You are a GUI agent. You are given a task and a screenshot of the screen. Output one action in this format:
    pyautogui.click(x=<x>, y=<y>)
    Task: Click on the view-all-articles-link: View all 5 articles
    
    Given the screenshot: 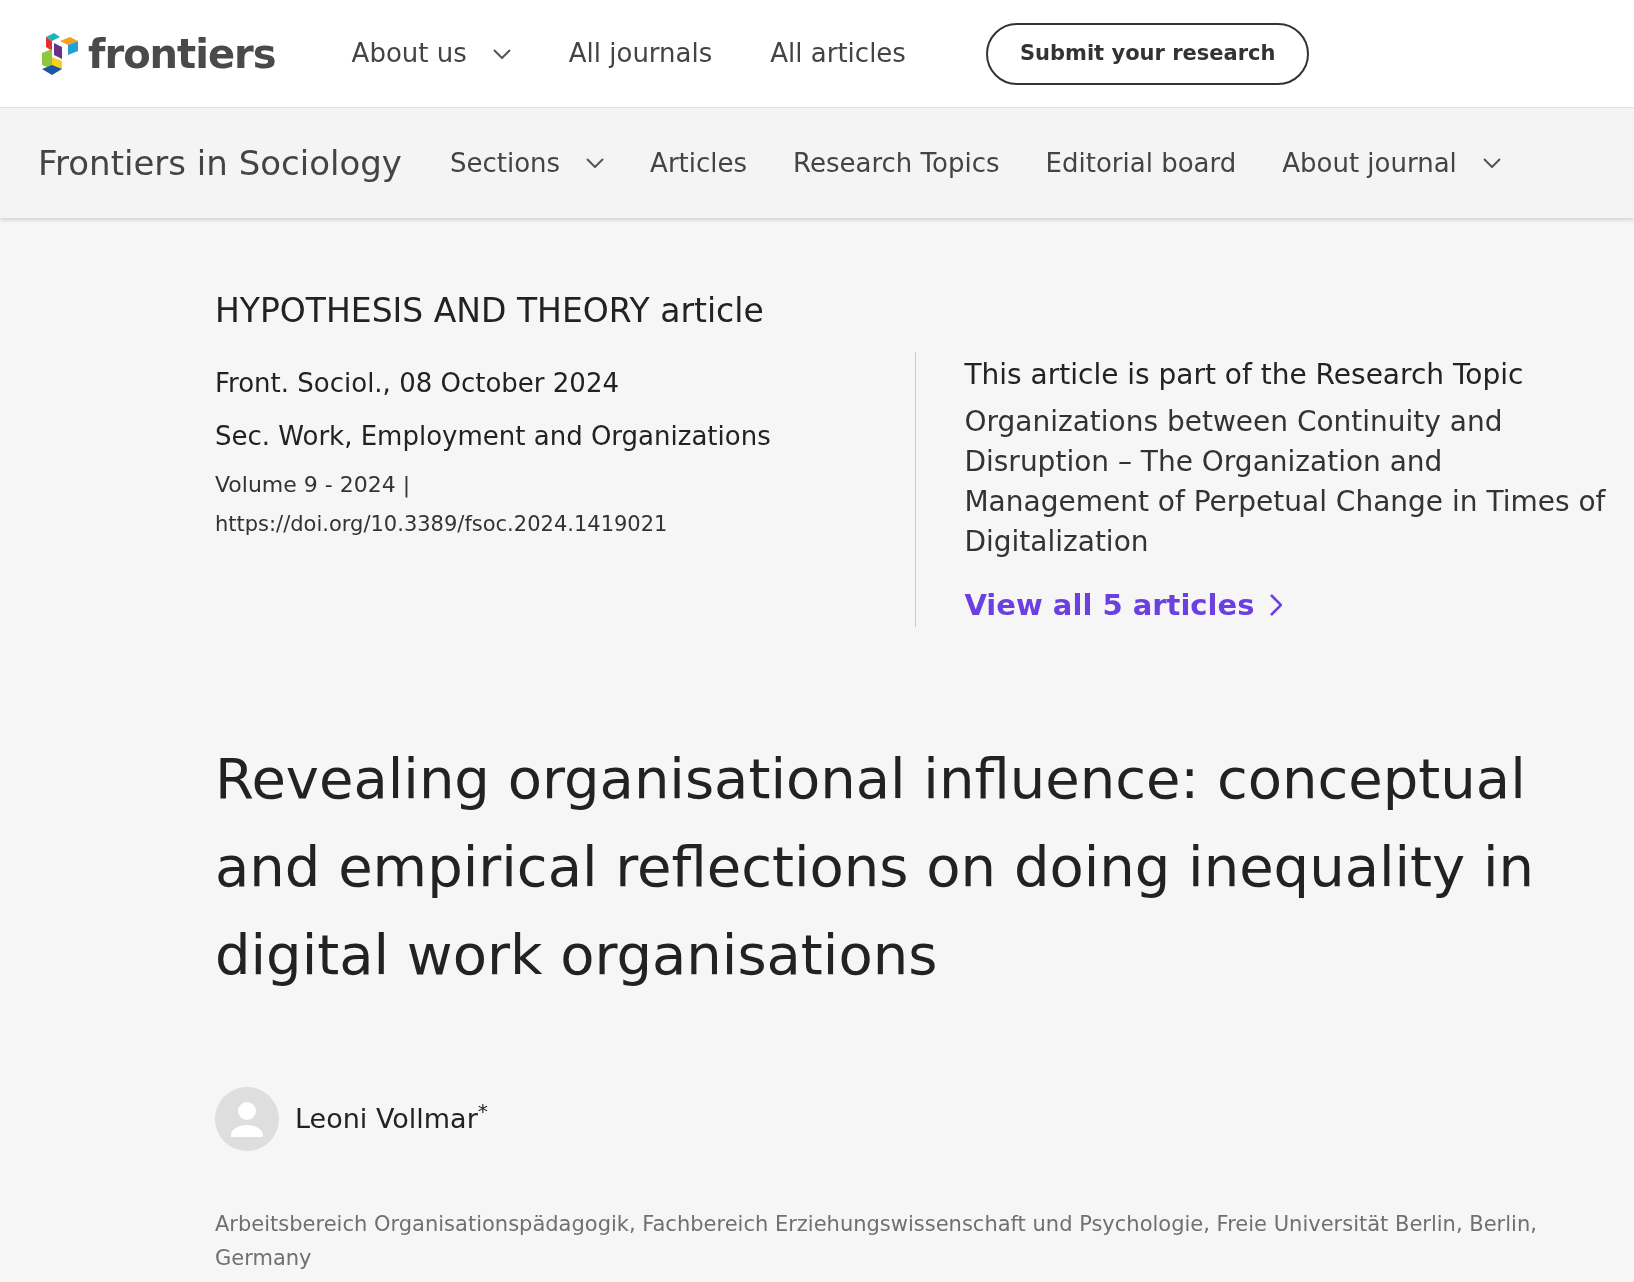 What is the action you would take?
    pyautogui.click(x=1123, y=605)
    